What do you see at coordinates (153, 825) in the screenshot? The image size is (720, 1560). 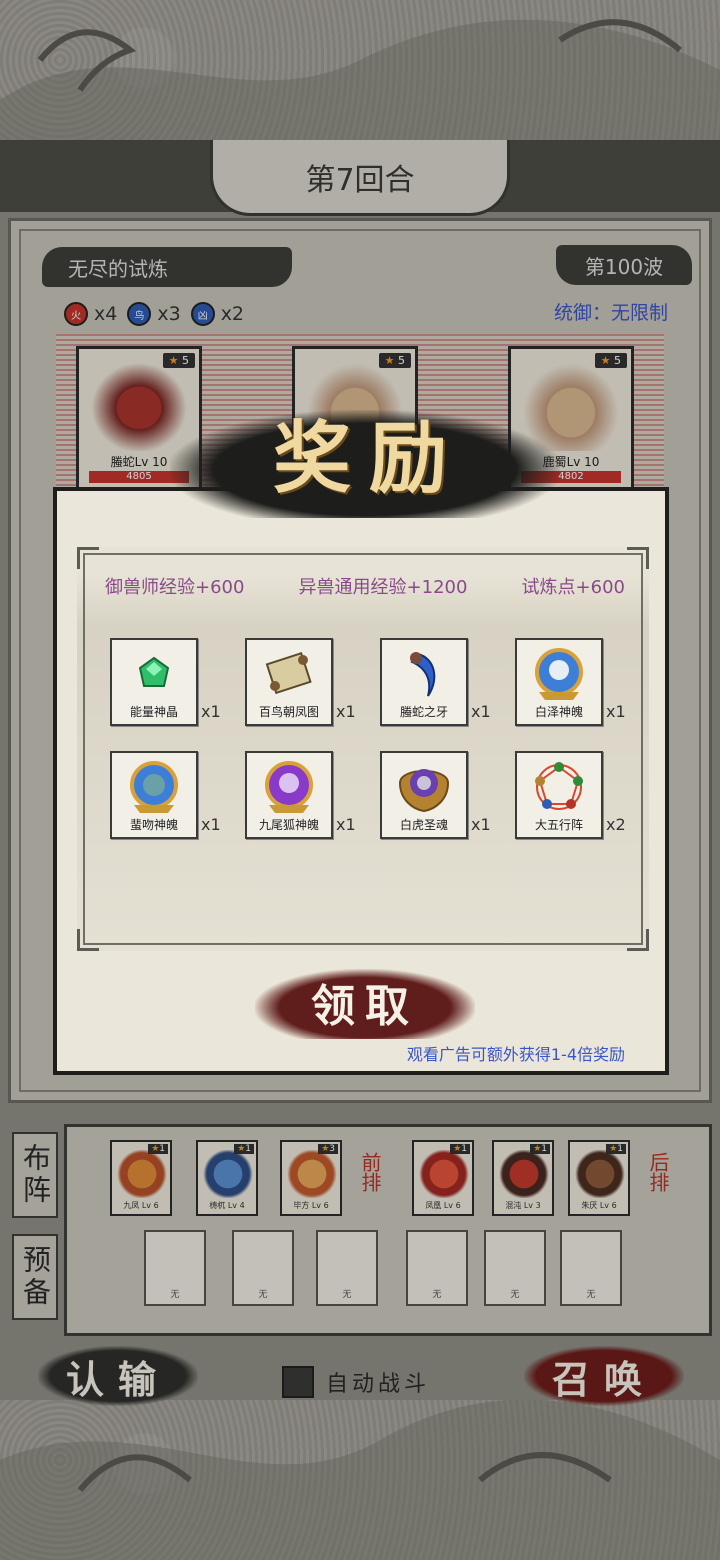 I see `item-label: 蜚吻神魄` at bounding box center [153, 825].